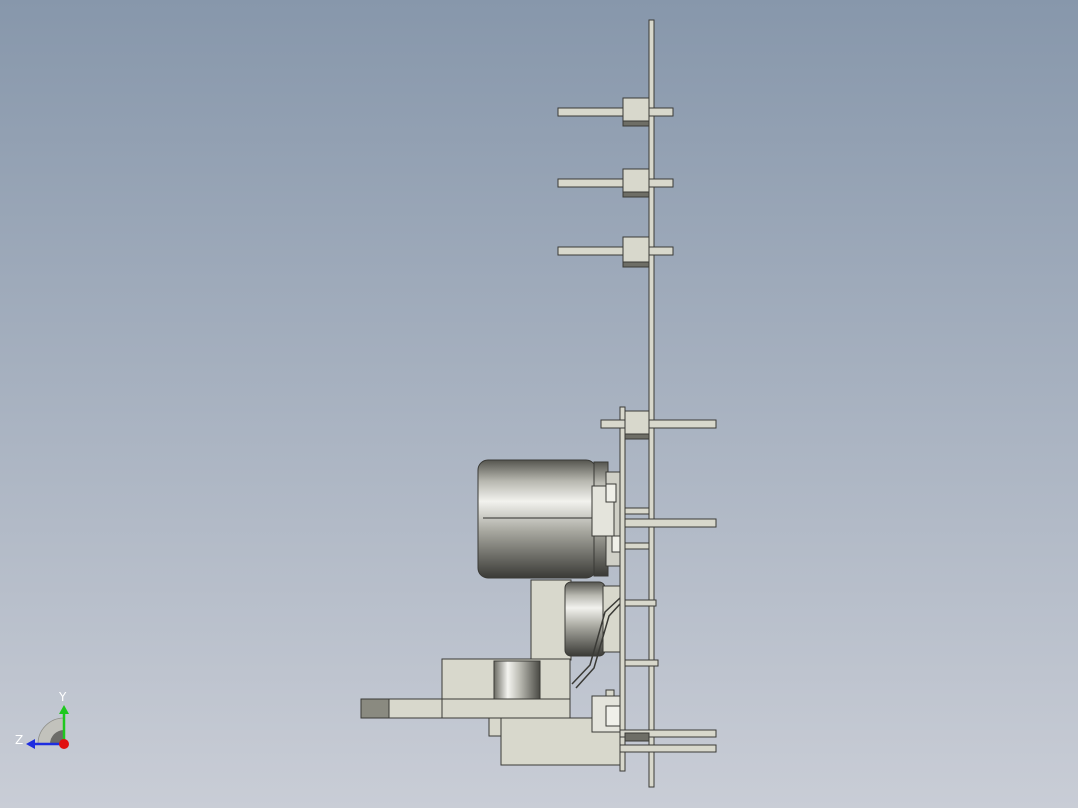 The image size is (1078, 808). What do you see at coordinates (19, 740) in the screenshot?
I see `triad-z-label: Z` at bounding box center [19, 740].